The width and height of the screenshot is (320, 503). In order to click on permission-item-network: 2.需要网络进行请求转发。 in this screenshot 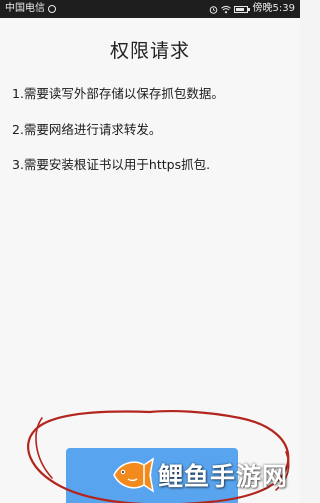, I will do `click(87, 129)`.